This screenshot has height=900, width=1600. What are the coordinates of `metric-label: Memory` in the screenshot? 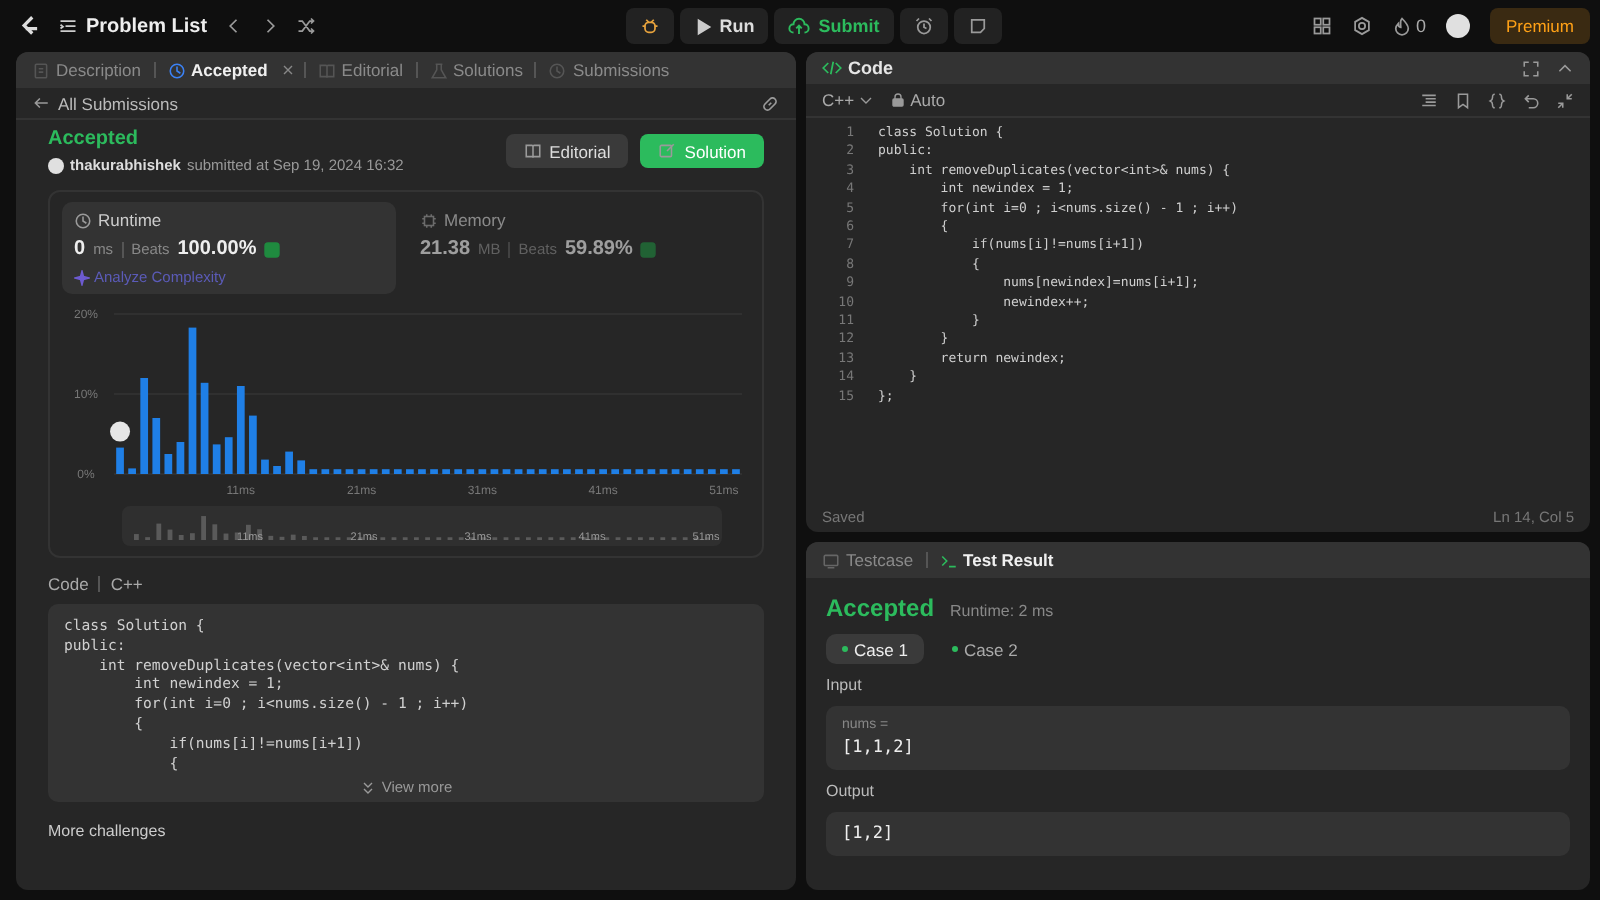 It's located at (475, 220).